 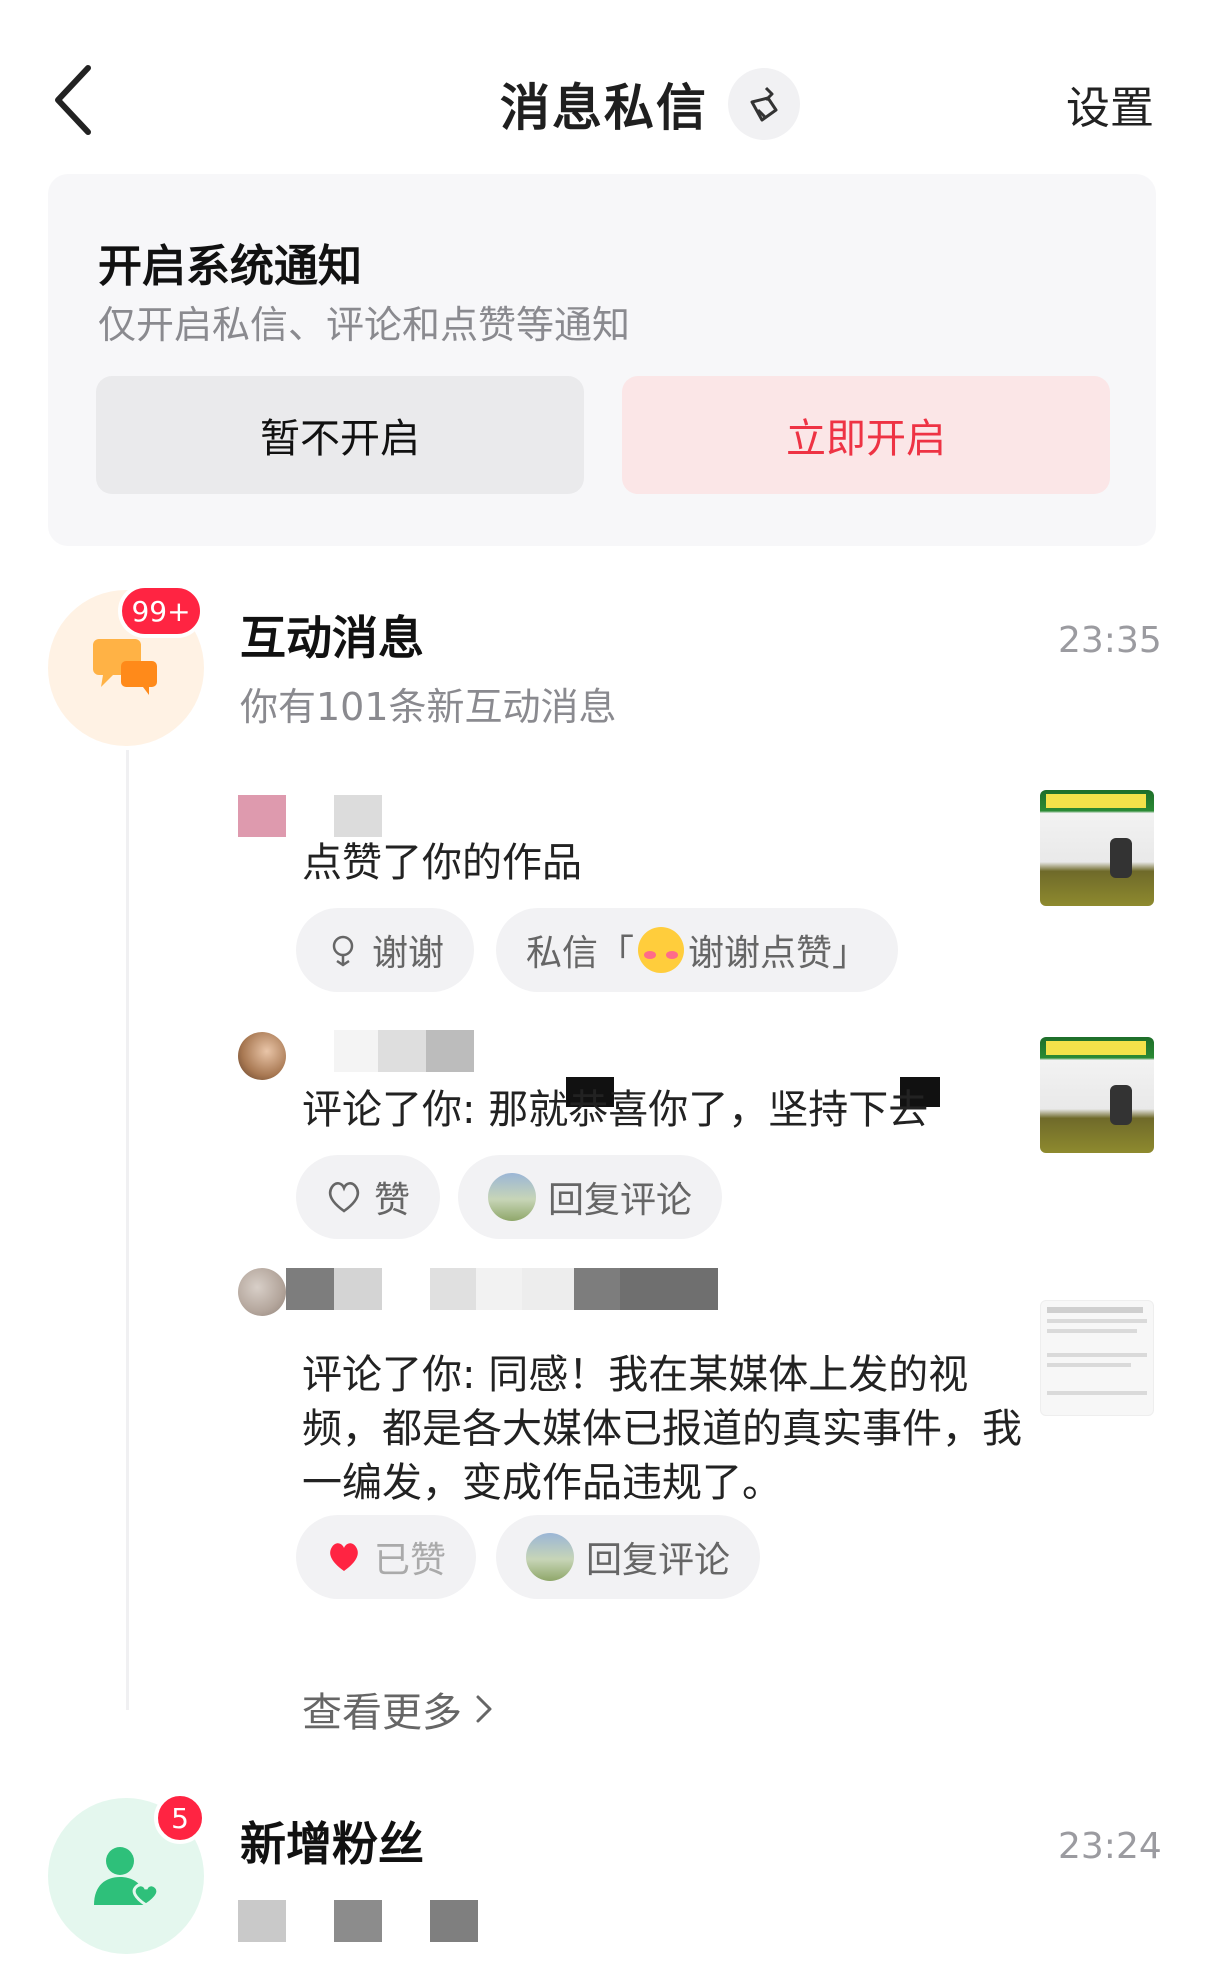 I want to click on dm-suffix: 谢谢点赞」, so click(x=778, y=953).